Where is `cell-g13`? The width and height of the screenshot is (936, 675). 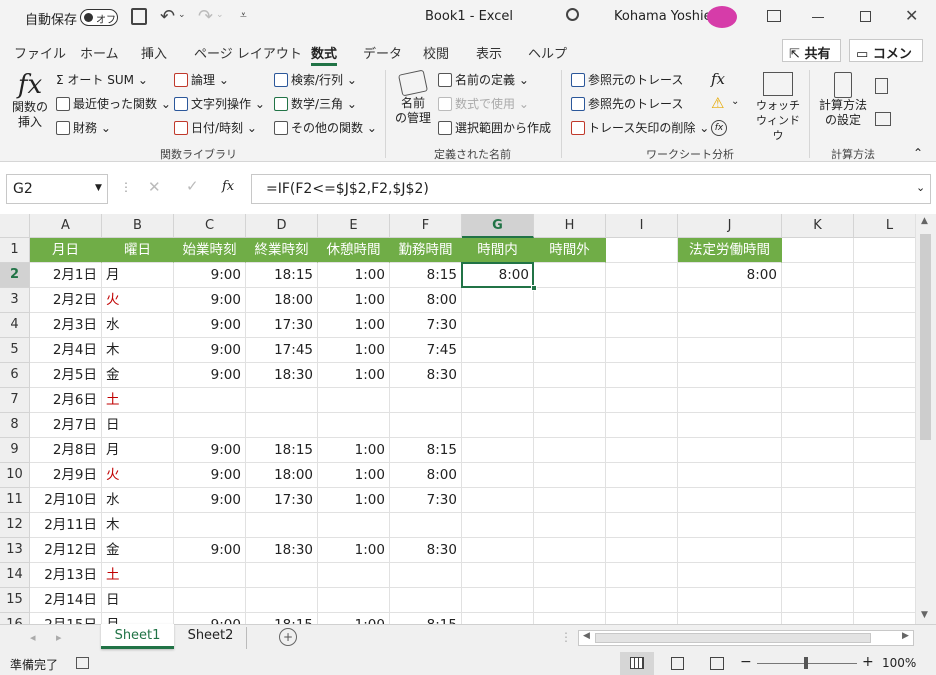
cell-g13 is located at coordinates (498, 550).